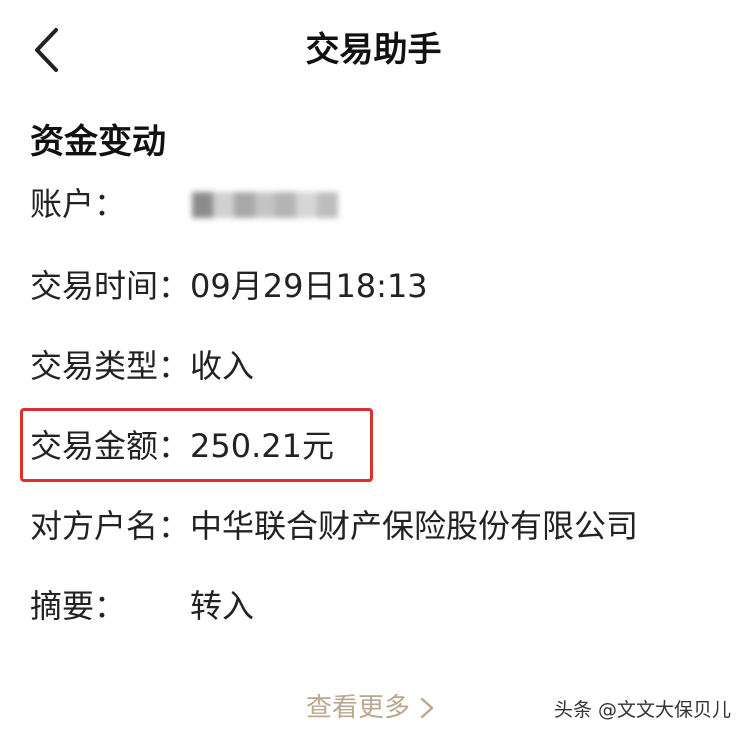  What do you see at coordinates (309, 286) in the screenshot?
I see `transaction-time-value: 09月29日18:13` at bounding box center [309, 286].